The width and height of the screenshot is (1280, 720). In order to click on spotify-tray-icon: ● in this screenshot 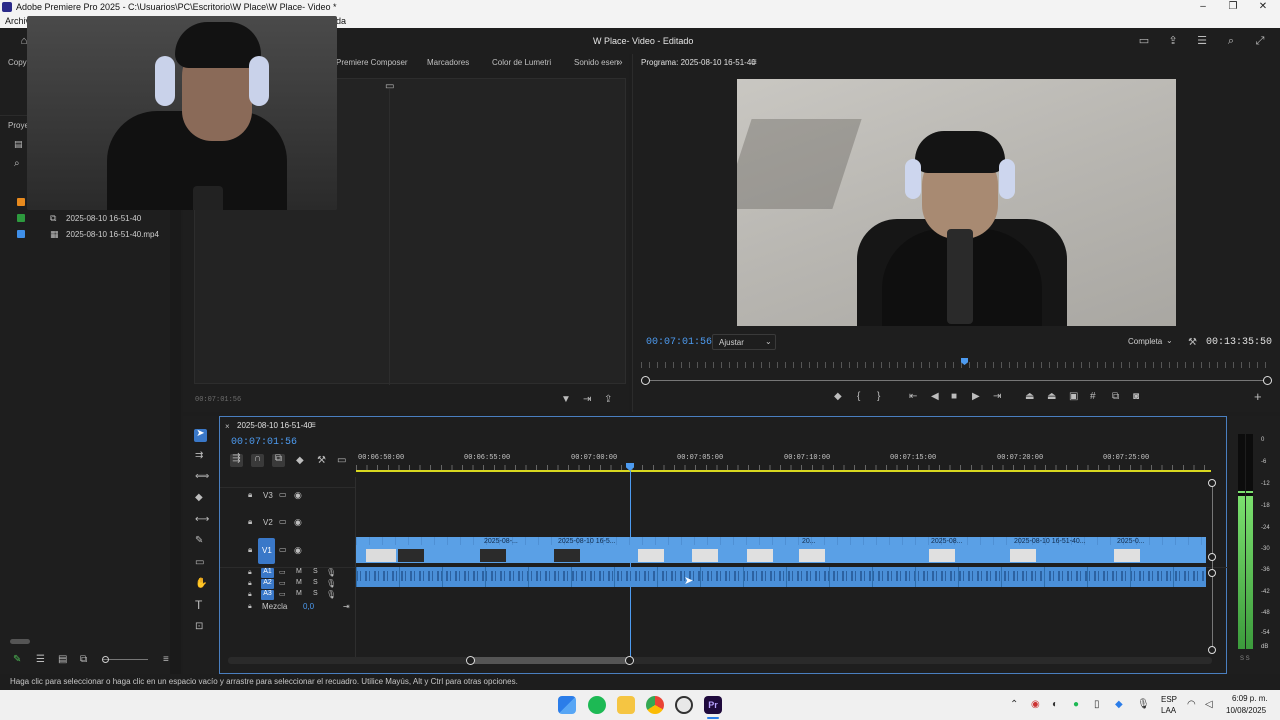, I will do `click(1076, 705)`.